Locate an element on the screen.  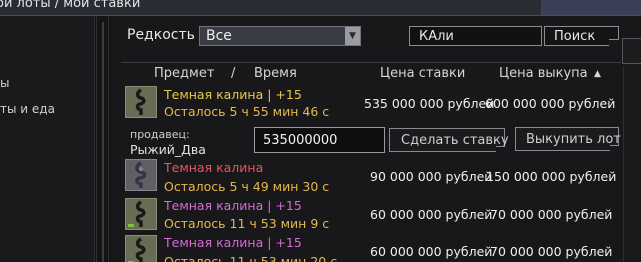
column-header-time: Время is located at coordinates (275, 73).